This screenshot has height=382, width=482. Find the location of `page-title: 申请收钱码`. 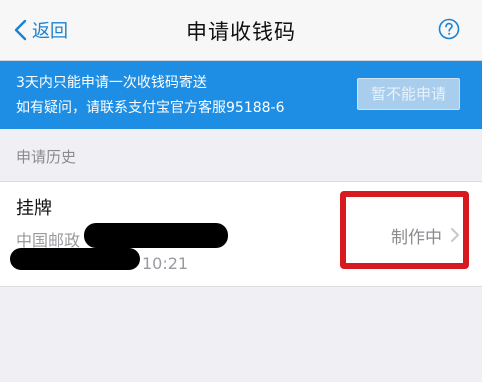

page-title: 申请收钱码 is located at coordinates (241, 32).